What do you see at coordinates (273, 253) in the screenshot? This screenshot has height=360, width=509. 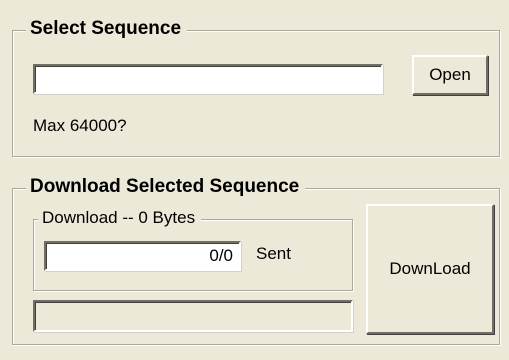 I see `sent-label: Sent` at bounding box center [273, 253].